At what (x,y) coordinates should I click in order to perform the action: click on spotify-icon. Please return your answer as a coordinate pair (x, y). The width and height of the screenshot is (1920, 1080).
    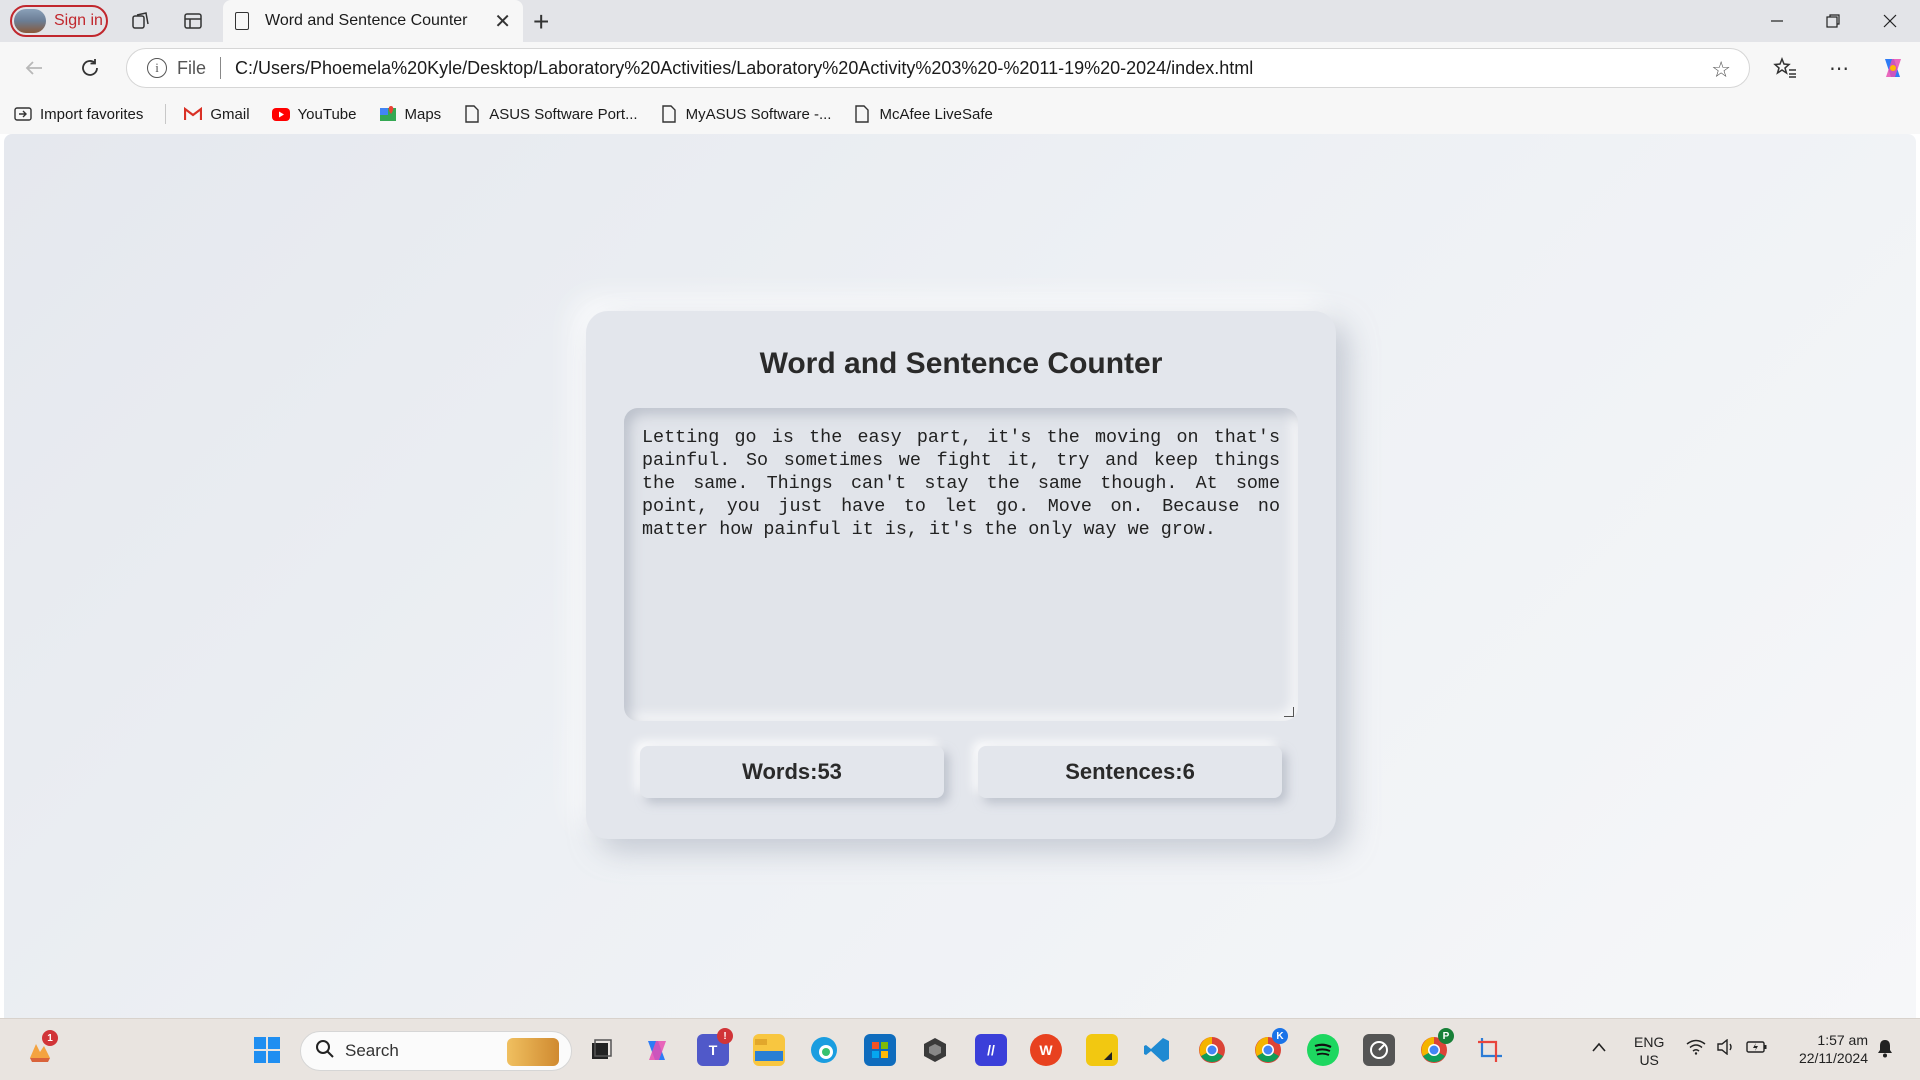
    Looking at the image, I should click on (1323, 1050).